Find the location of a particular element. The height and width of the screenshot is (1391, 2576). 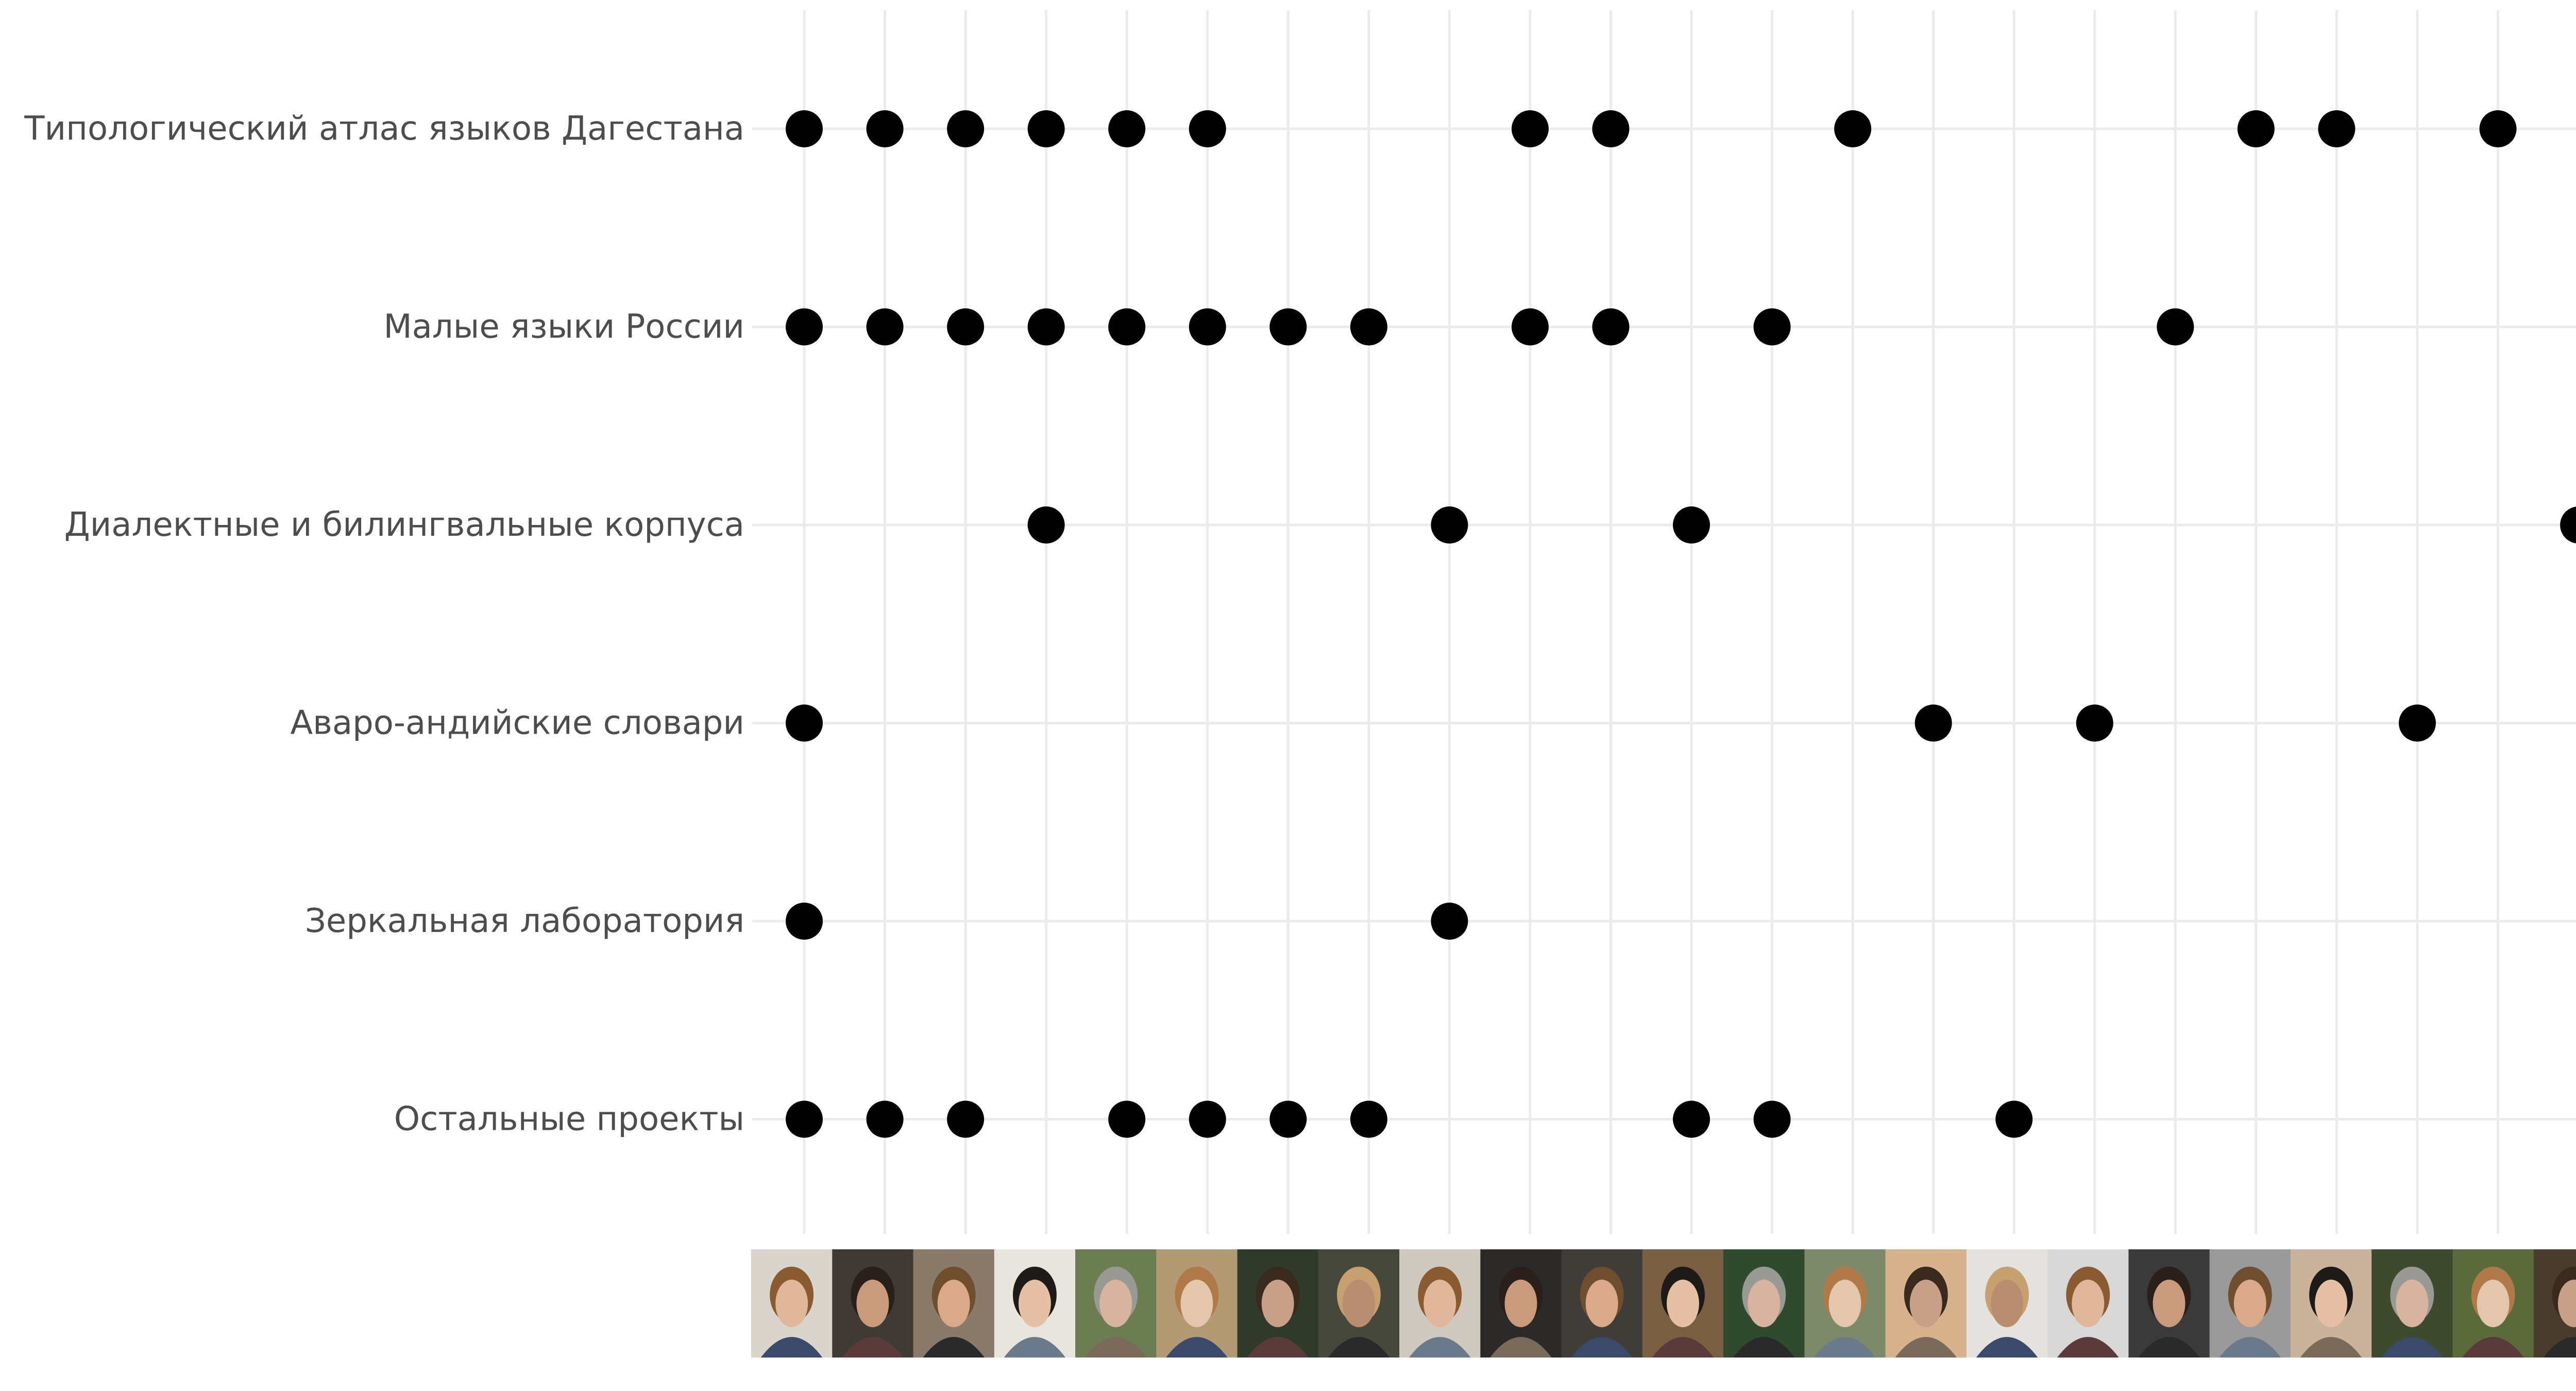

y-tick-label: Типологический атлас языков Дагестана is located at coordinates (384, 129).